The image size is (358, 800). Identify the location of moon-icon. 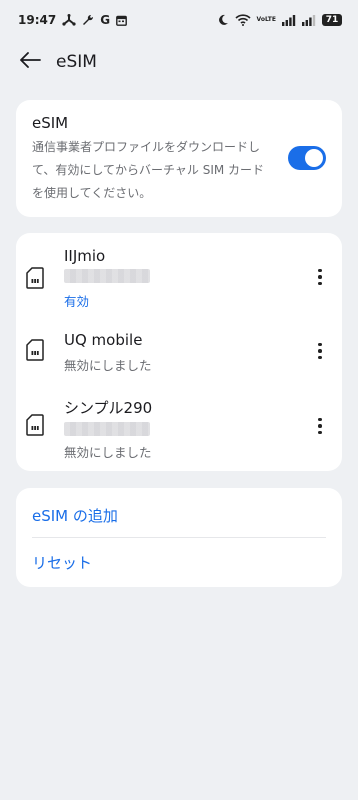
(223, 20).